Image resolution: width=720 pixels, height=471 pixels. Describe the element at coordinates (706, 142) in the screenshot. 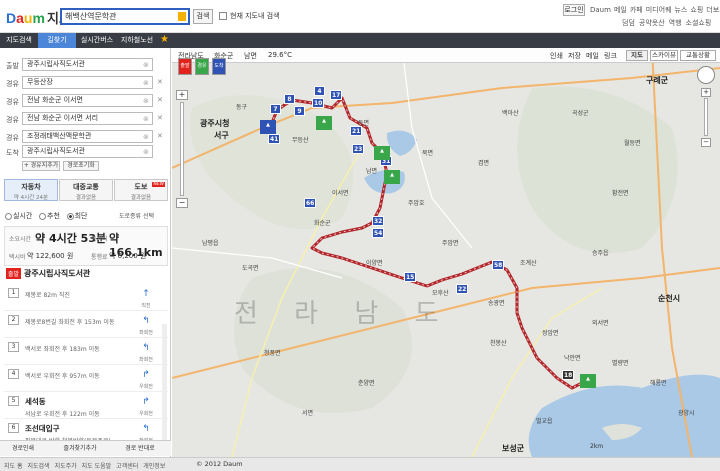

I see `right-zoom-out-button: −` at that location.